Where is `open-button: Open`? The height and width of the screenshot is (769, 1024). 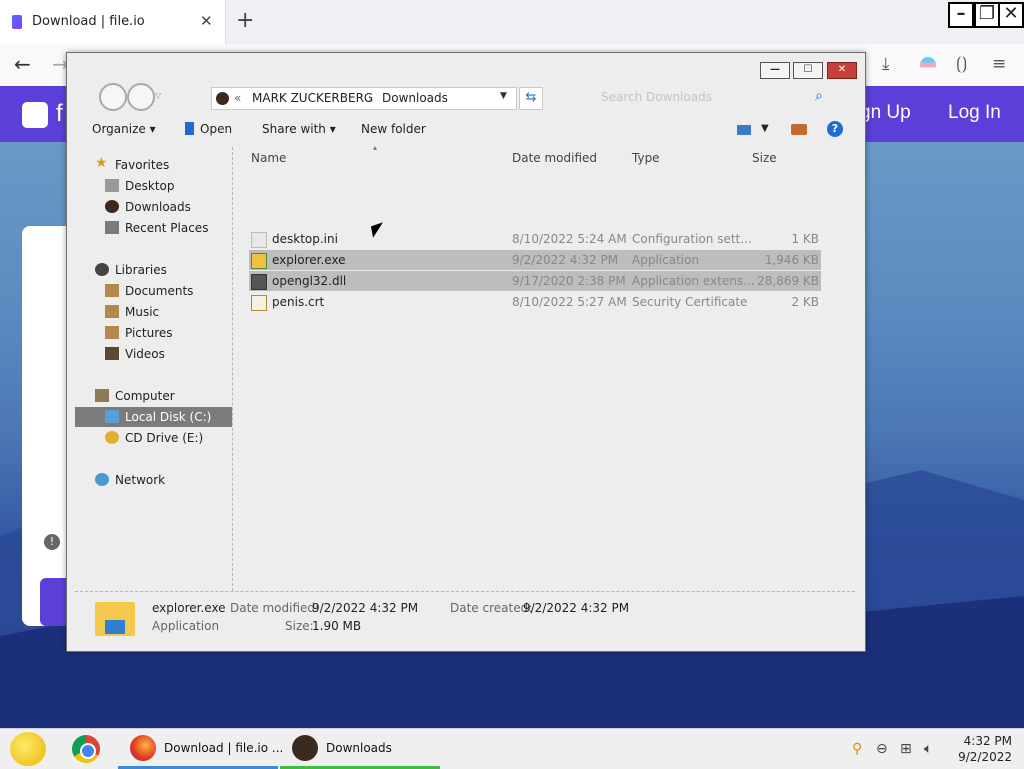
open-button: Open is located at coordinates (208, 129).